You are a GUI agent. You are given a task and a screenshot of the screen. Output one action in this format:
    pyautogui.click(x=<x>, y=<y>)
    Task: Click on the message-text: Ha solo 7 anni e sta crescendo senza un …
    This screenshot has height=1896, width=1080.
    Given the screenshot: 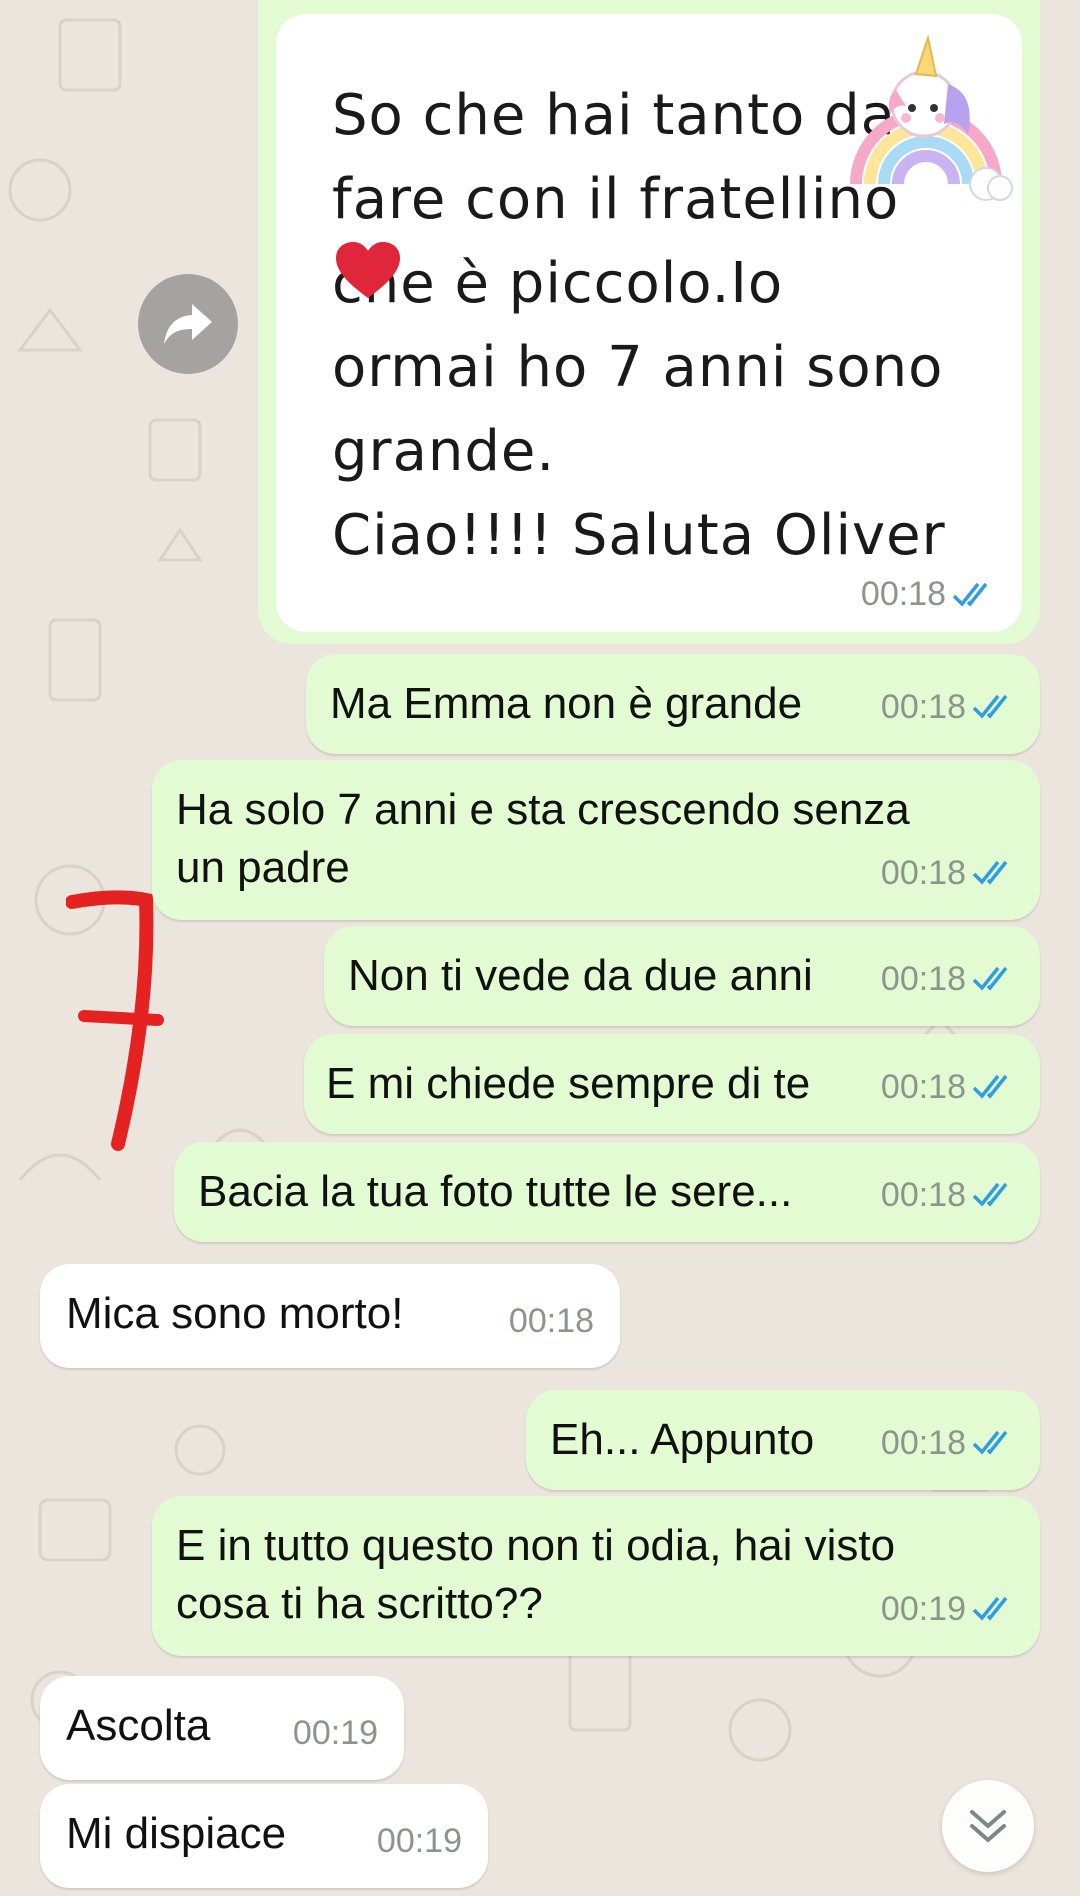 What is the action you would take?
    pyautogui.click(x=543, y=838)
    